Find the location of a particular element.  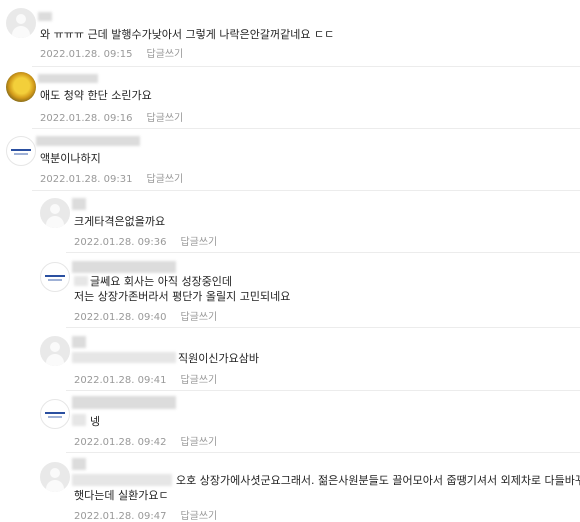

comment-meta: 2022.01.28. 09:40 답글쓰기 is located at coordinates (145, 315).